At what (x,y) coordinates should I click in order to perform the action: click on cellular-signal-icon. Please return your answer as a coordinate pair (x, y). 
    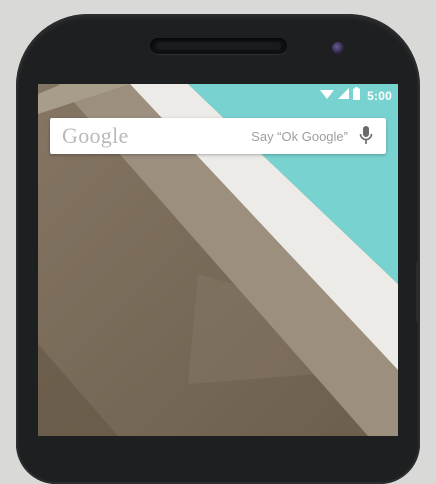
    Looking at the image, I should click on (344, 96).